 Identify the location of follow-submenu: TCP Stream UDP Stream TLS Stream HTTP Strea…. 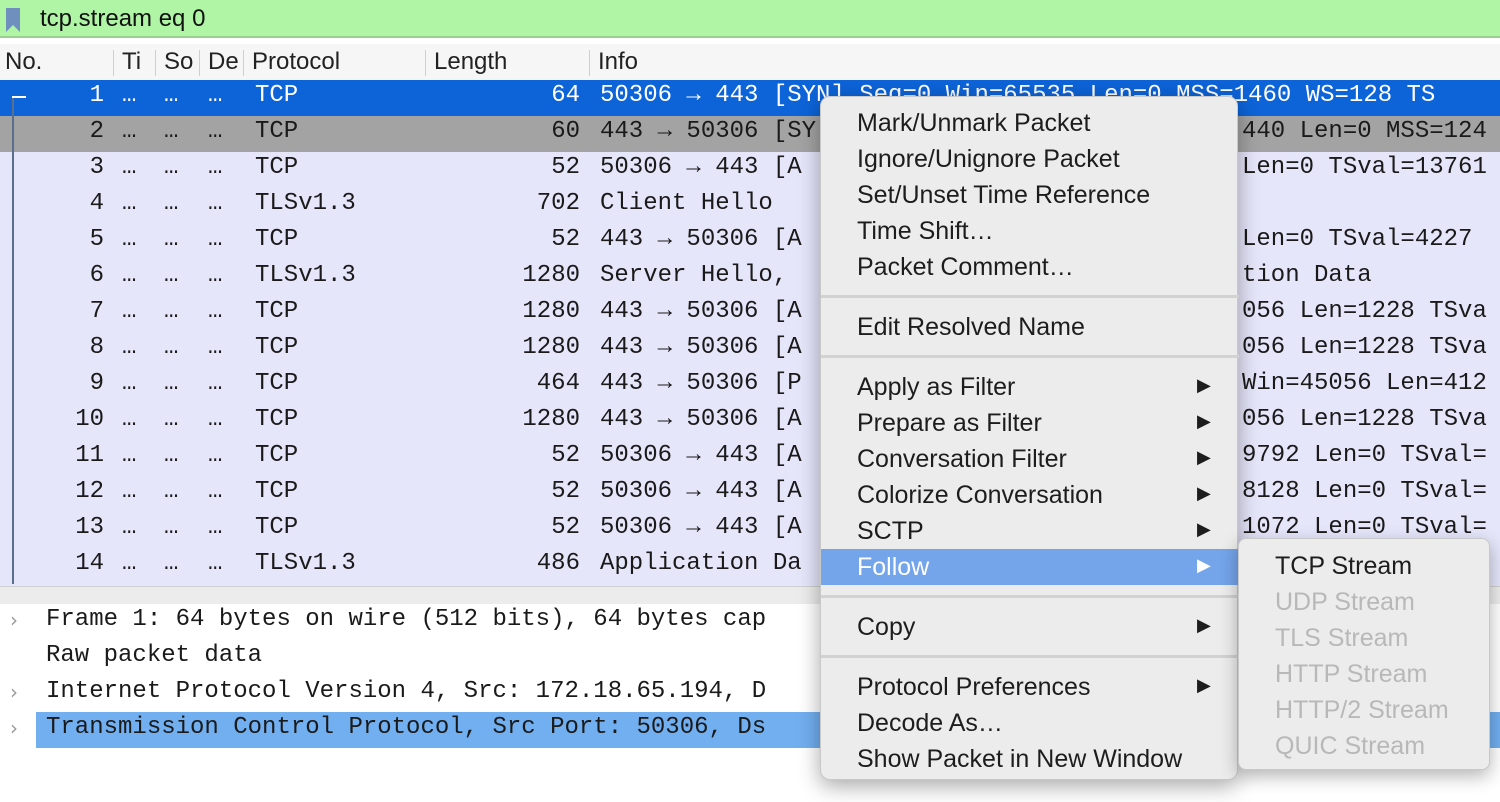
(1364, 654).